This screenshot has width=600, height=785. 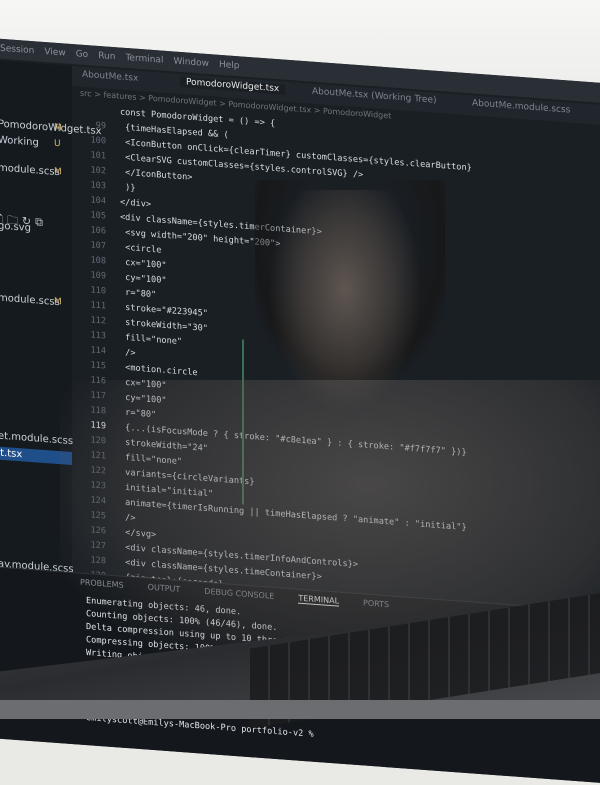 I want to click on explorer-file-item: go.svg, so click(x=15, y=227).